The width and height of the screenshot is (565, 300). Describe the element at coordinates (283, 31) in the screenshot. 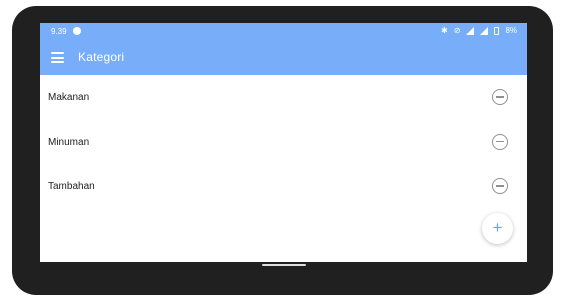

I see `status-bar: 9.39 ✱ ⊘ 8%` at that location.